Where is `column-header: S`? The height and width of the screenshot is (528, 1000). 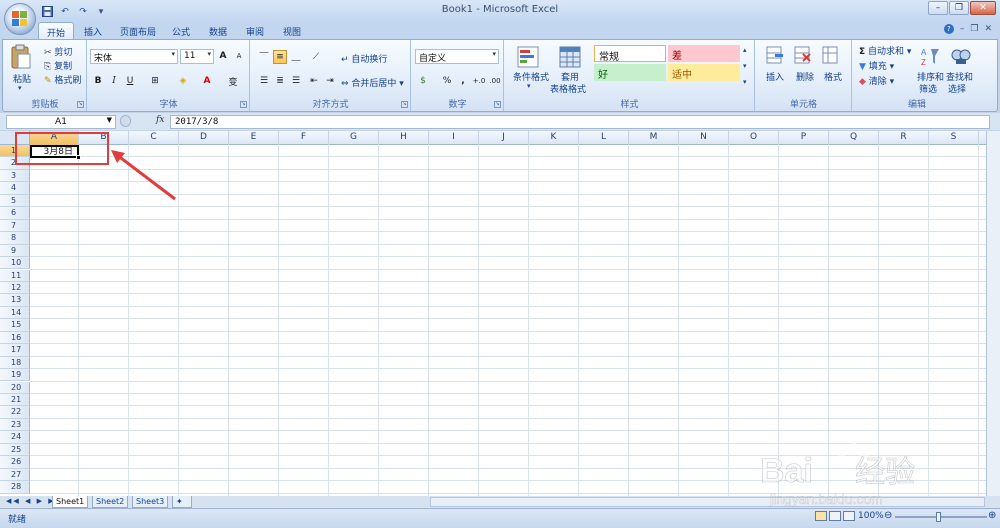
column-header: S is located at coordinates (954, 138).